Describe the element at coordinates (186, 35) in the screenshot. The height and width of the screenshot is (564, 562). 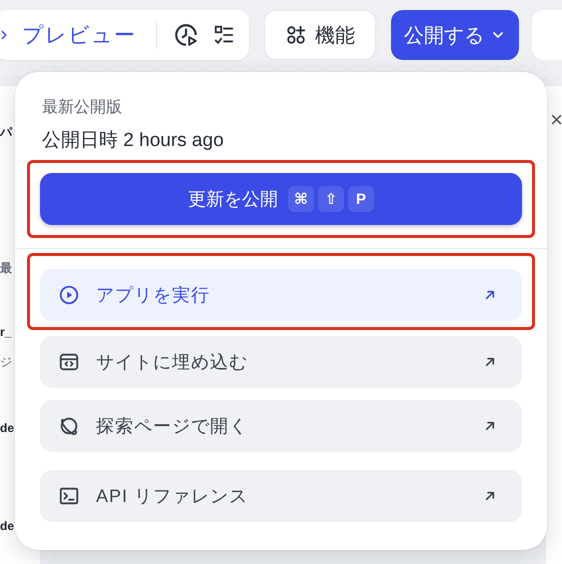
I see `clock-play-icon` at that location.